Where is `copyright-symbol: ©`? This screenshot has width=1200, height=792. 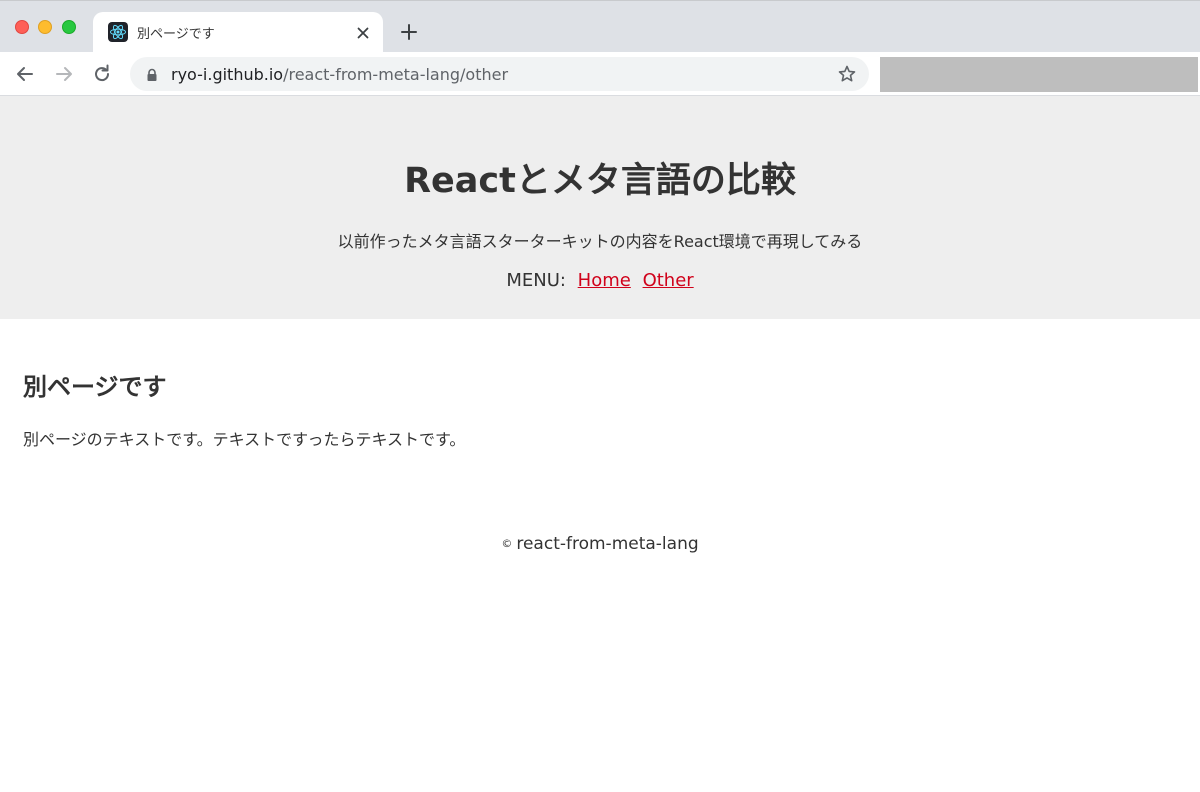 copyright-symbol: © is located at coordinates (507, 543).